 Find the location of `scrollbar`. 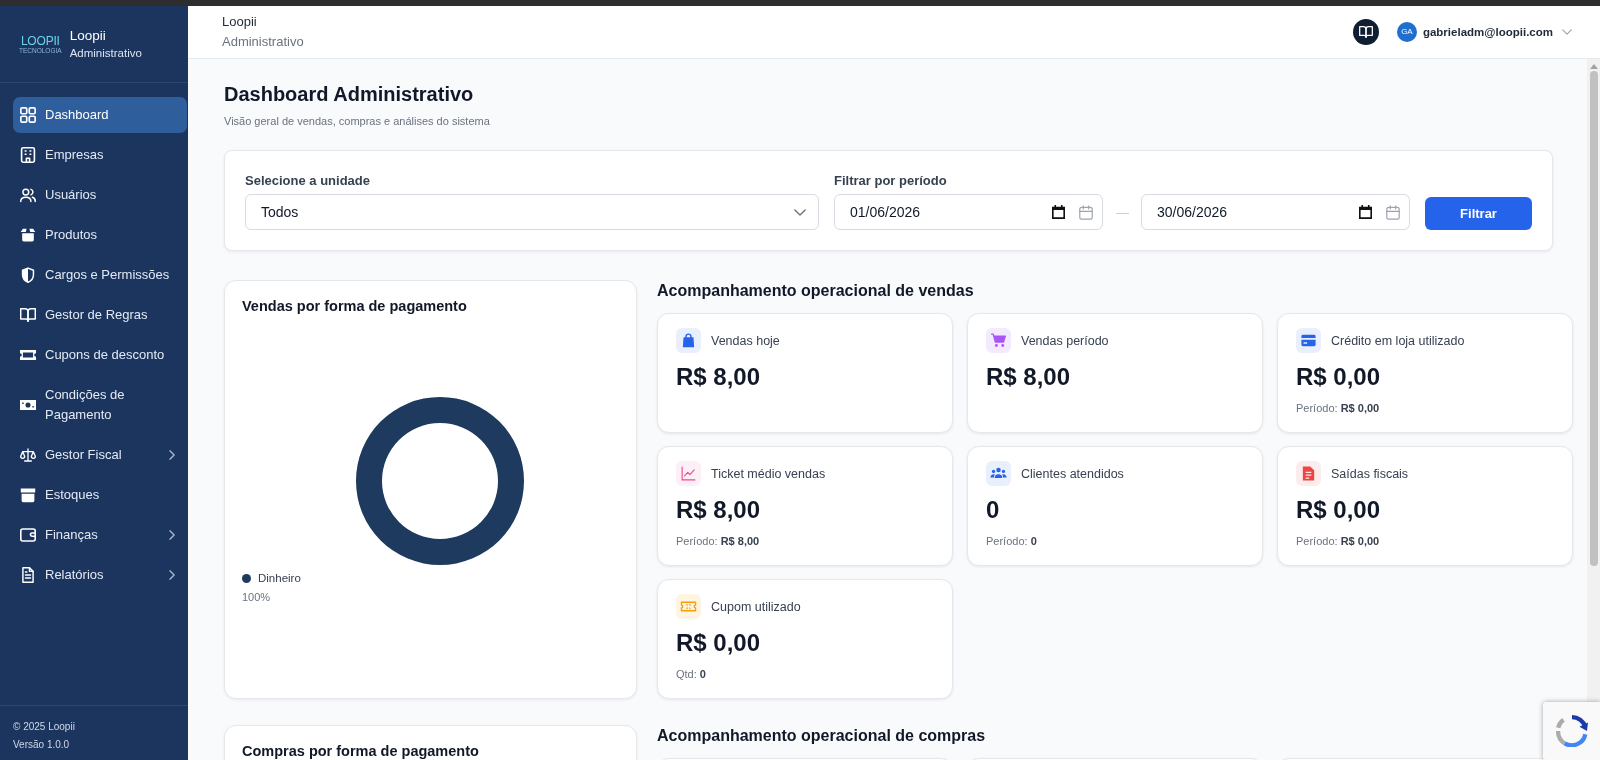

scrollbar is located at coordinates (1593, 380).